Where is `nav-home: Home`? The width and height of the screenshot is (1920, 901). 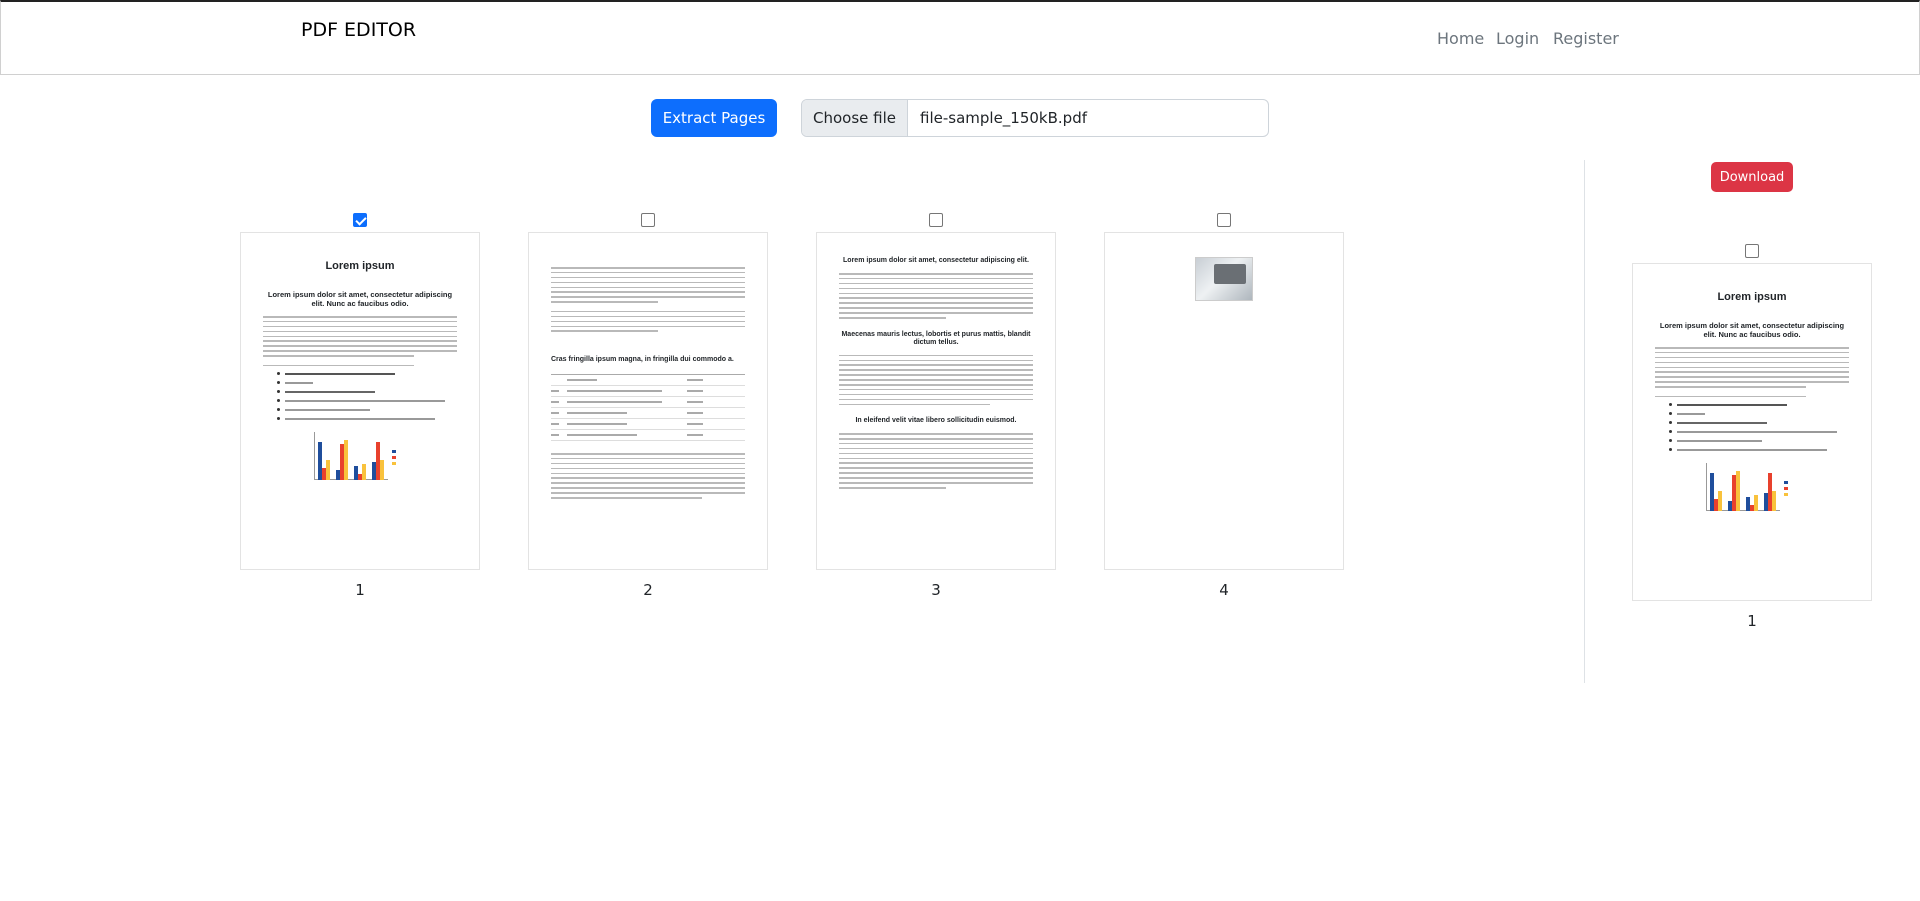 nav-home: Home is located at coordinates (1460, 38).